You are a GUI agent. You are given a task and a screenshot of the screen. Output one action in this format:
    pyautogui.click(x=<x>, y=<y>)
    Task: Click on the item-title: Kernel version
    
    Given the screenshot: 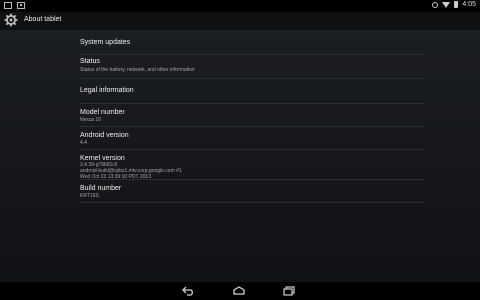 What is the action you would take?
    pyautogui.click(x=102, y=158)
    